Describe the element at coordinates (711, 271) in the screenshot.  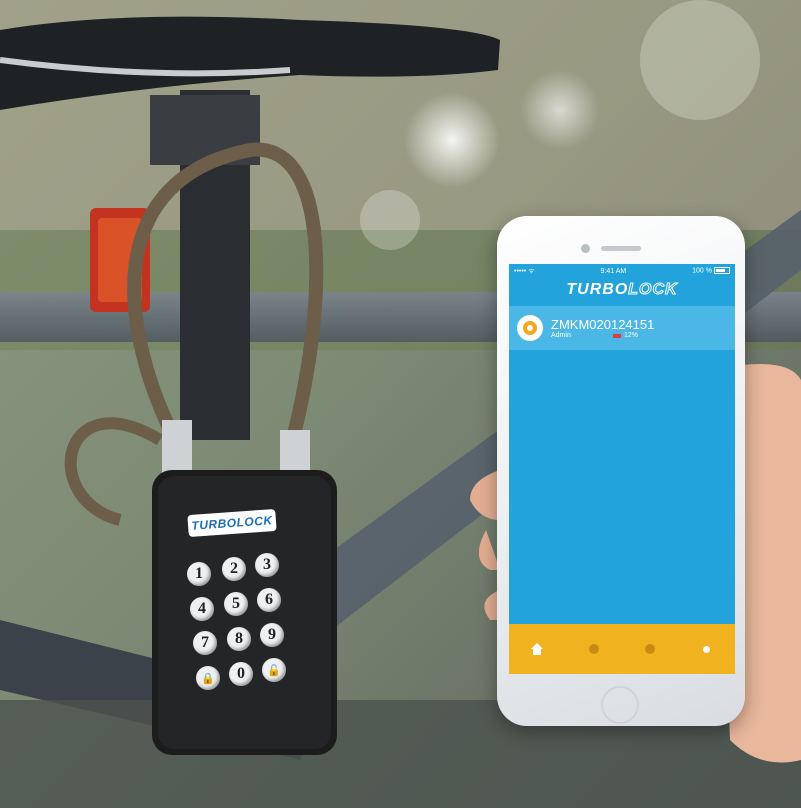
I see `status-battery: 100 %` at that location.